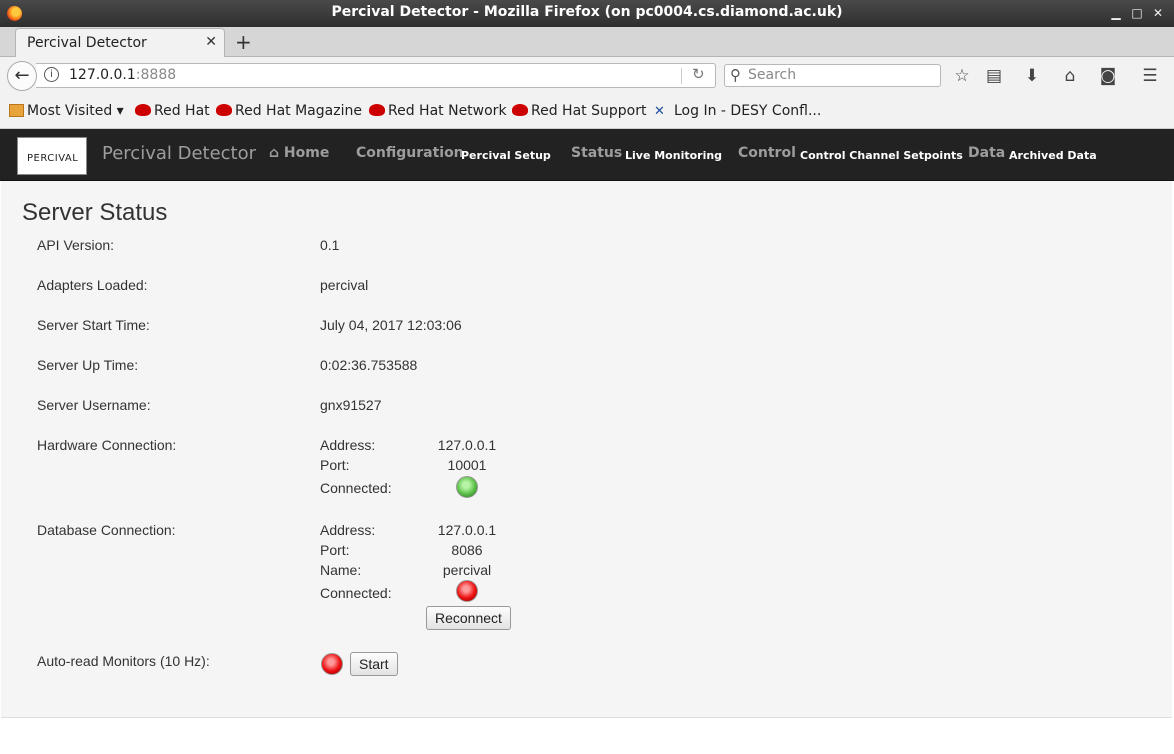 Image resolution: width=1174 pixels, height=754 pixels. I want to click on database-address-label: Address:, so click(348, 530).